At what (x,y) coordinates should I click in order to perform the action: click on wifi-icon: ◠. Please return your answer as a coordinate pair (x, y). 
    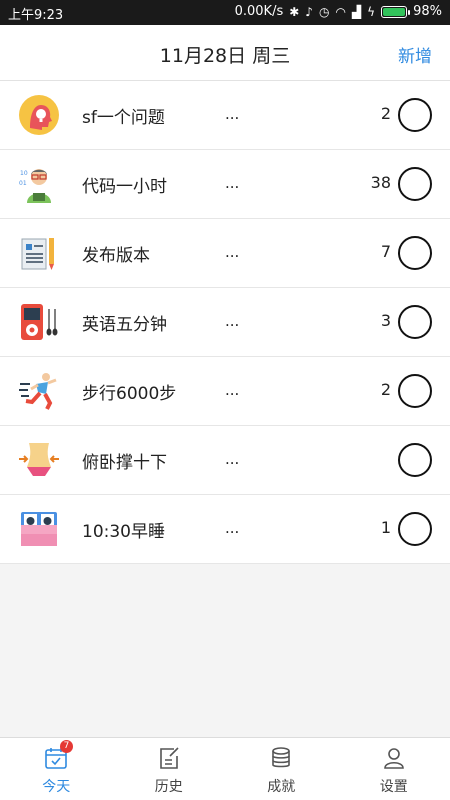
    Looking at the image, I should click on (340, 11).